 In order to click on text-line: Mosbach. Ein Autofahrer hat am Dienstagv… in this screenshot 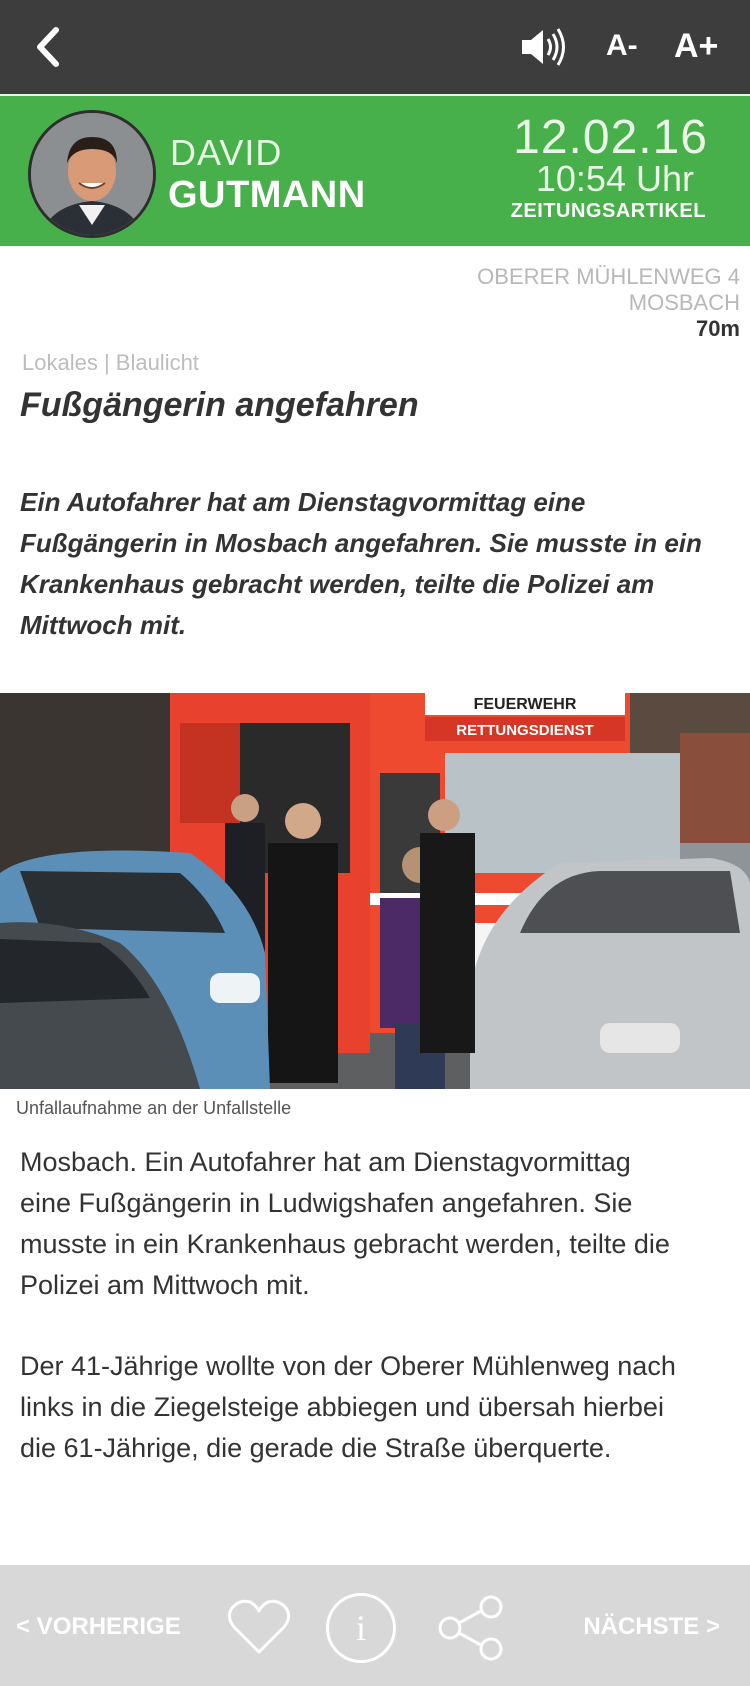, I will do `click(325, 1162)`.